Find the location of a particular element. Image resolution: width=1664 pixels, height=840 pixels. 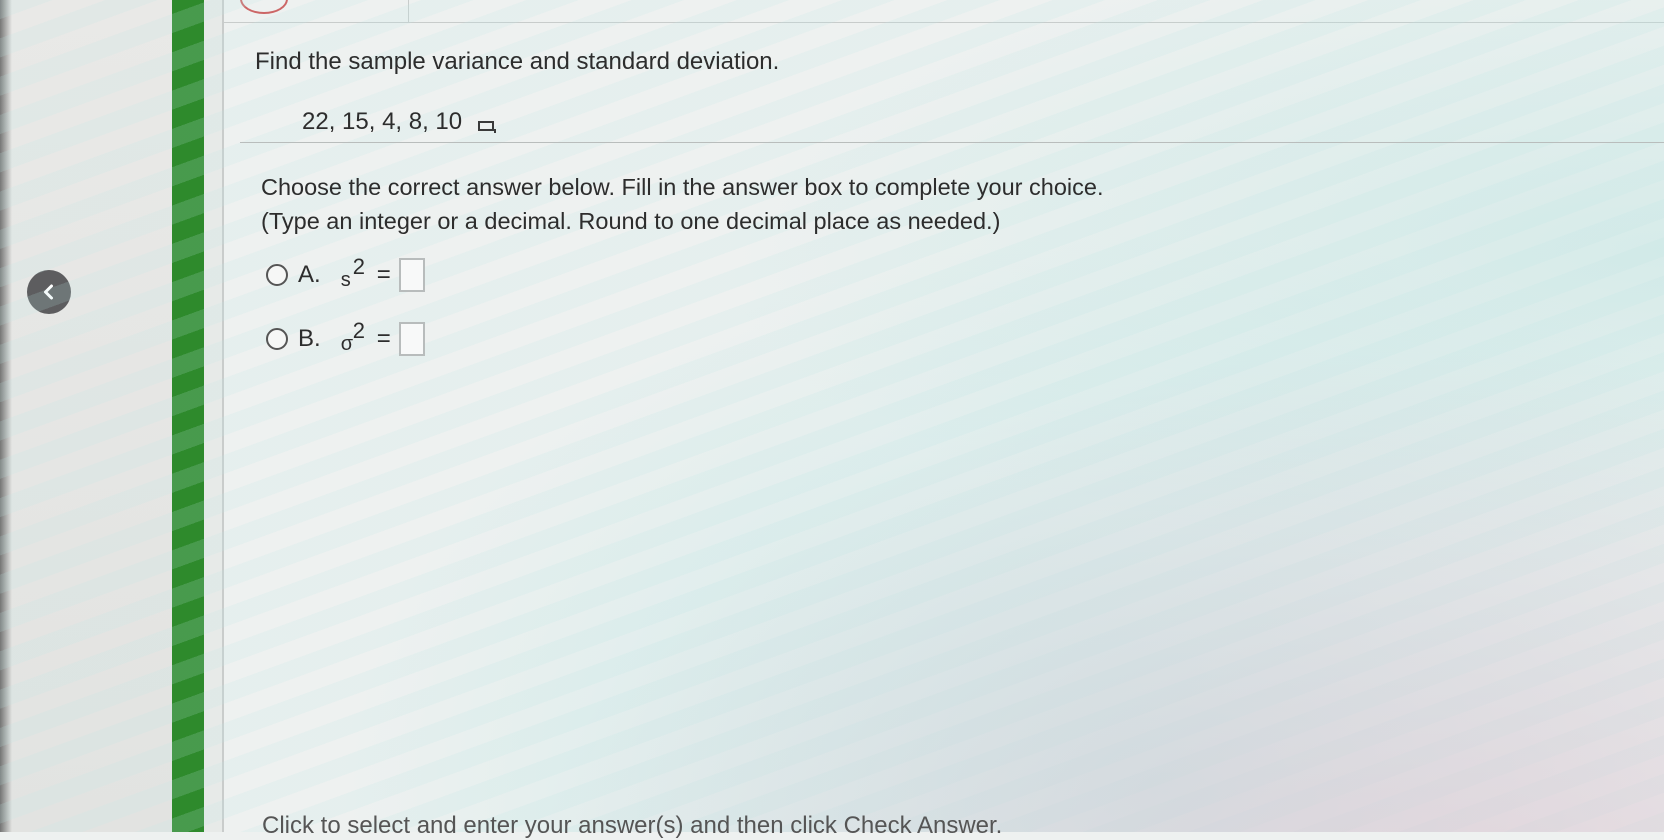

choice-a-answer-box is located at coordinates (411, 275).